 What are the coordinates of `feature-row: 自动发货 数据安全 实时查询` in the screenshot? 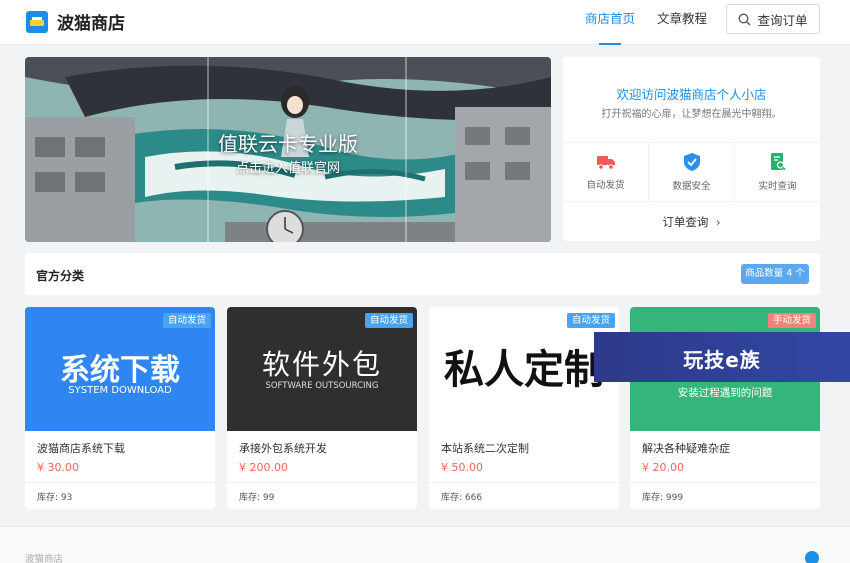 It's located at (691, 172).